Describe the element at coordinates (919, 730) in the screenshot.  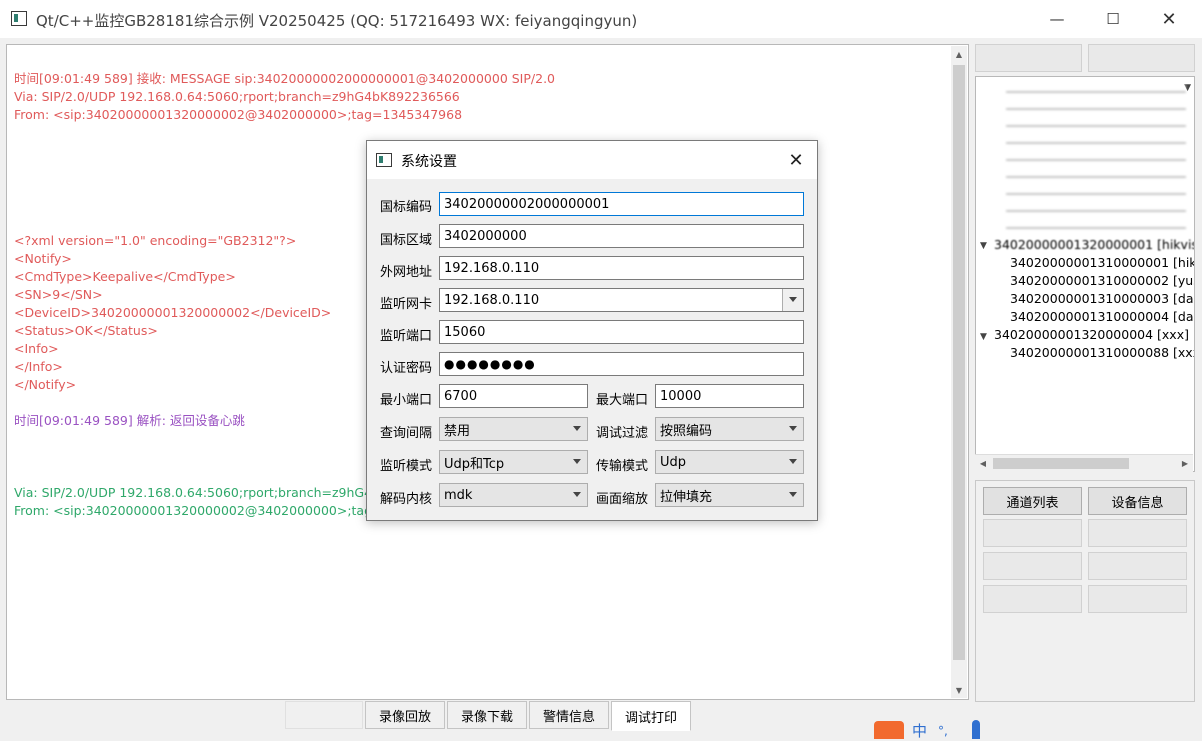
I see `ime-language-indicator: 中` at that location.